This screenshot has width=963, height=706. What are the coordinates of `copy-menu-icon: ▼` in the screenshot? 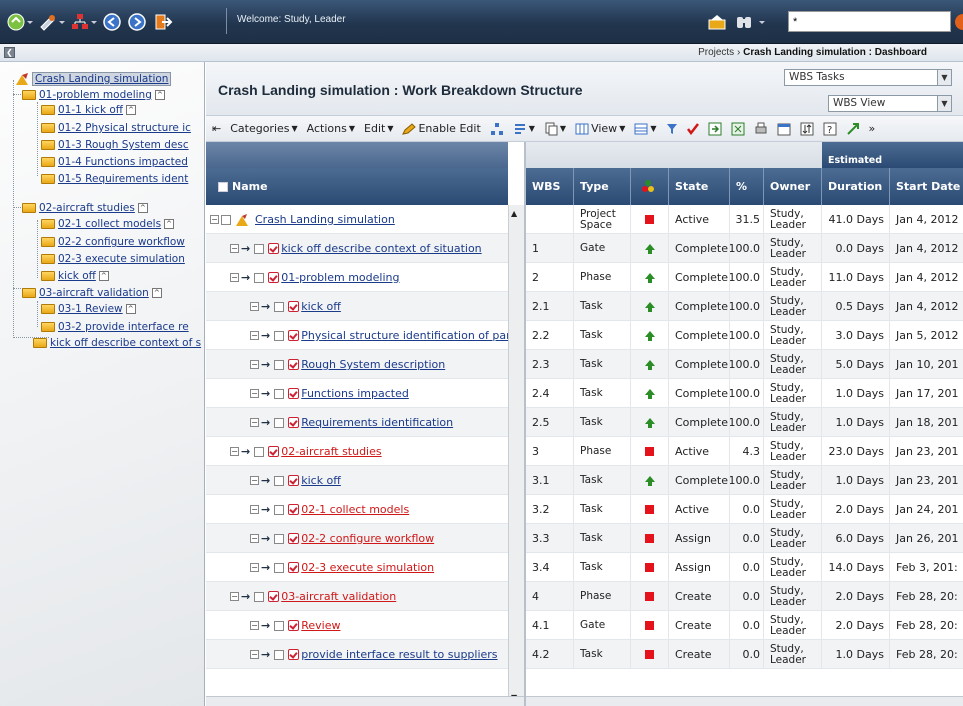 It's located at (555, 129).